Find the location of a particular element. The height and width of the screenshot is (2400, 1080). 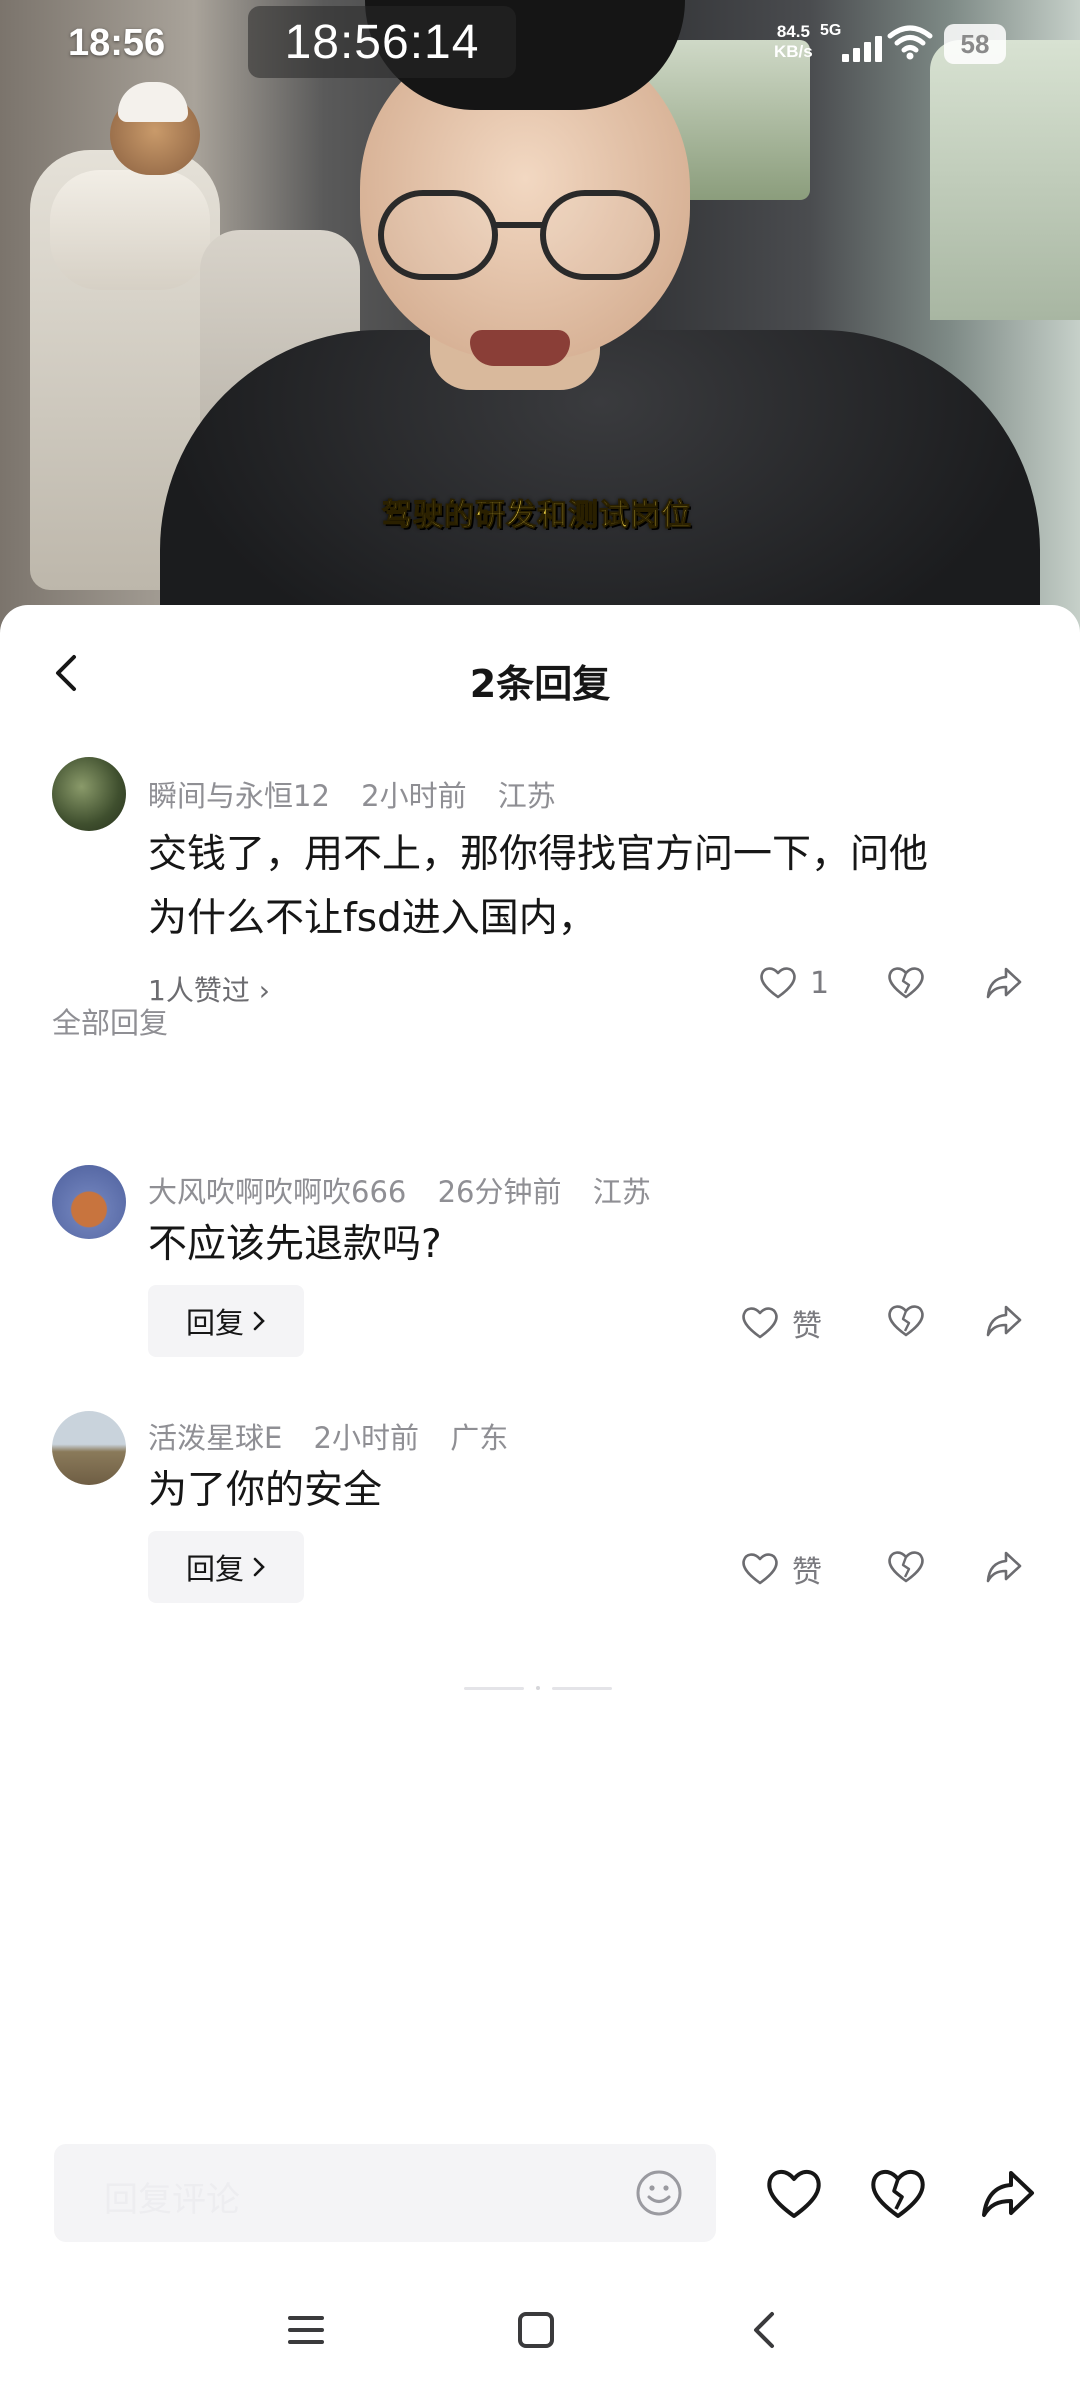

home-icon is located at coordinates (536, 2330).